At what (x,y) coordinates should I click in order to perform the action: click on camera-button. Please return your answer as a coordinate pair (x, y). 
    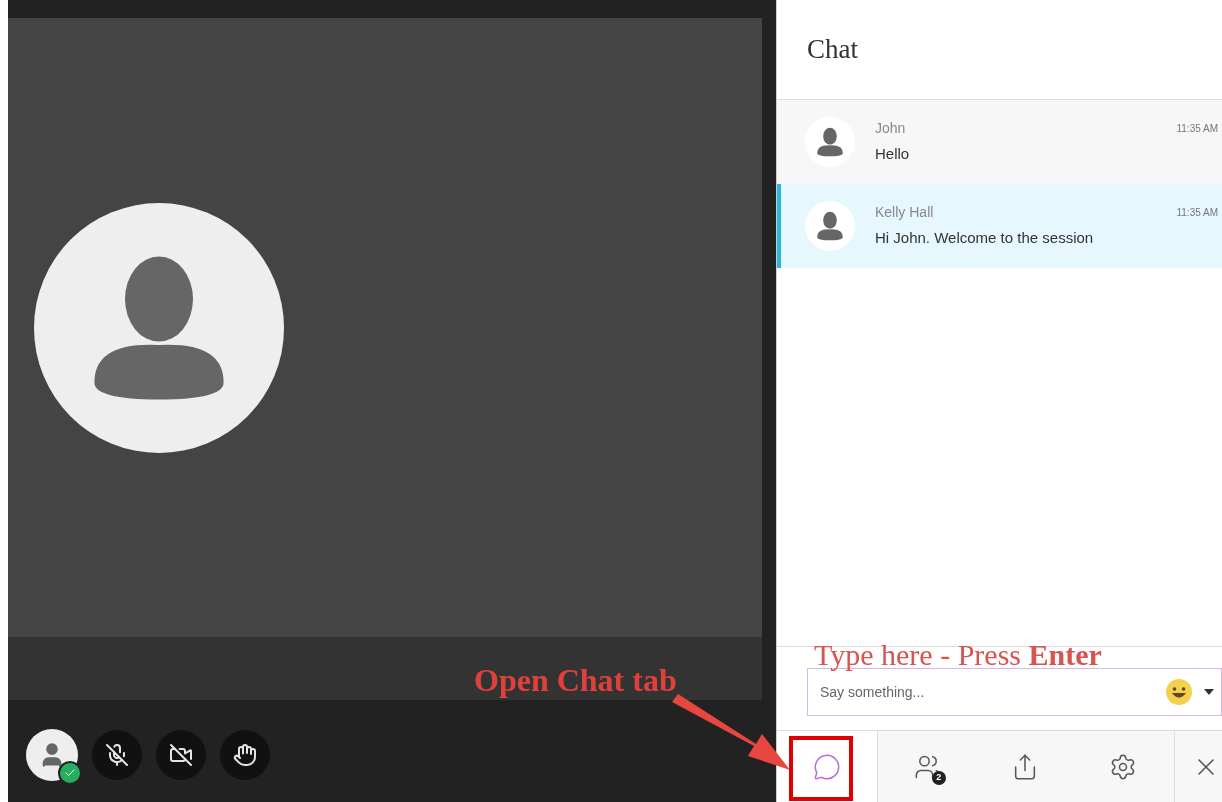
    Looking at the image, I should click on (181, 755).